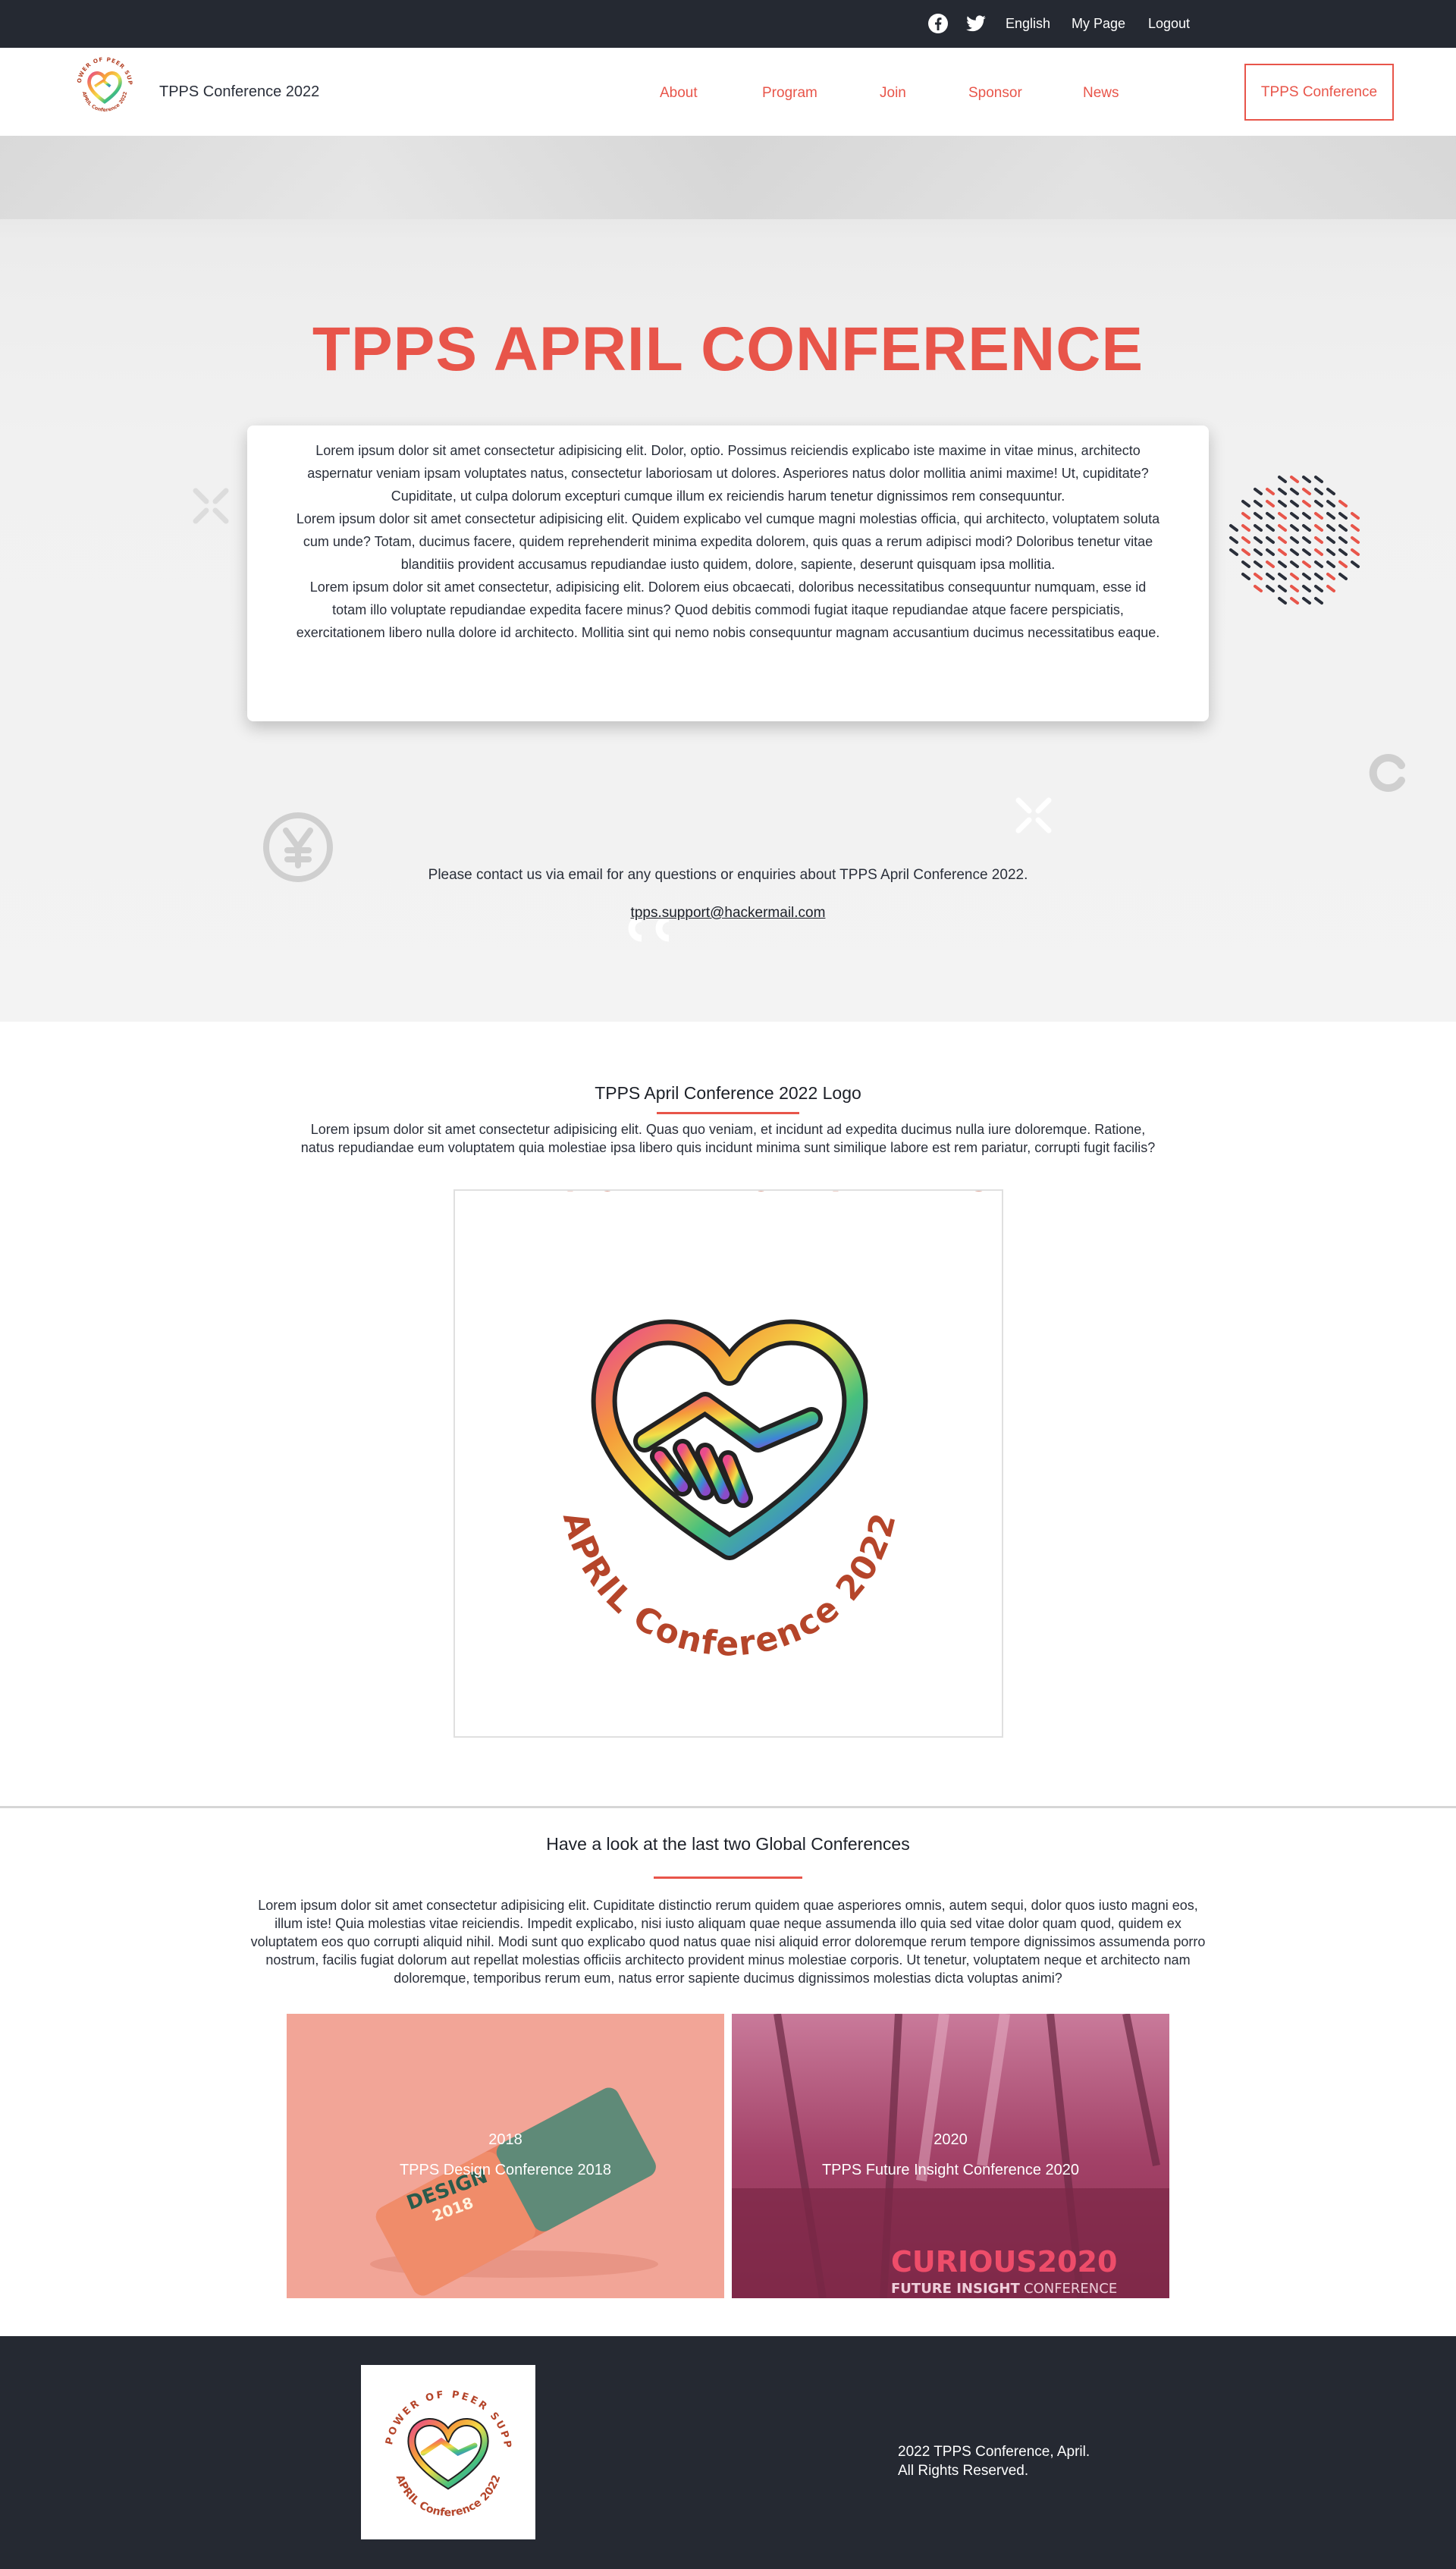  I want to click on conference-2018-image: DESIGN 2018, so click(505, 2156).